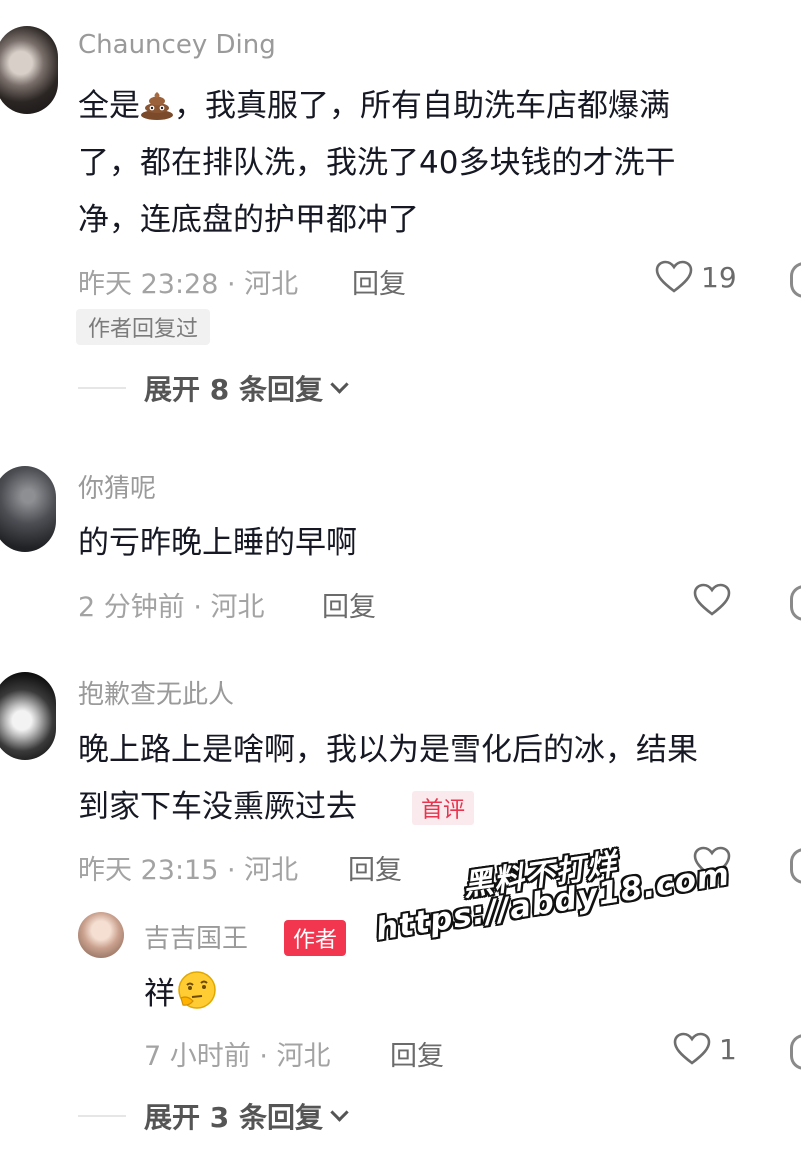 The image size is (801, 1160). I want to click on thinking-face-emoji-icon, so click(197, 990).